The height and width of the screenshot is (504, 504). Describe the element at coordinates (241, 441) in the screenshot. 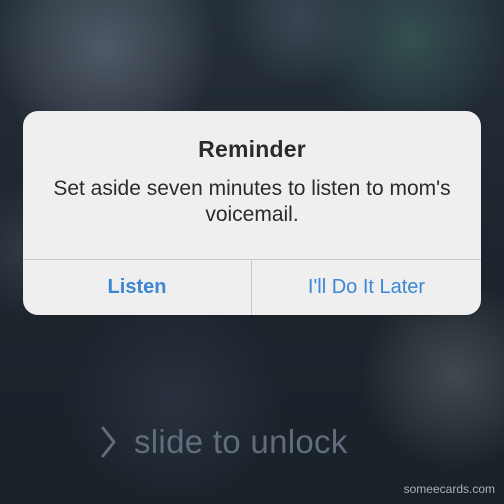

I see `slide-to-unlock-label: slide to unlock` at that location.